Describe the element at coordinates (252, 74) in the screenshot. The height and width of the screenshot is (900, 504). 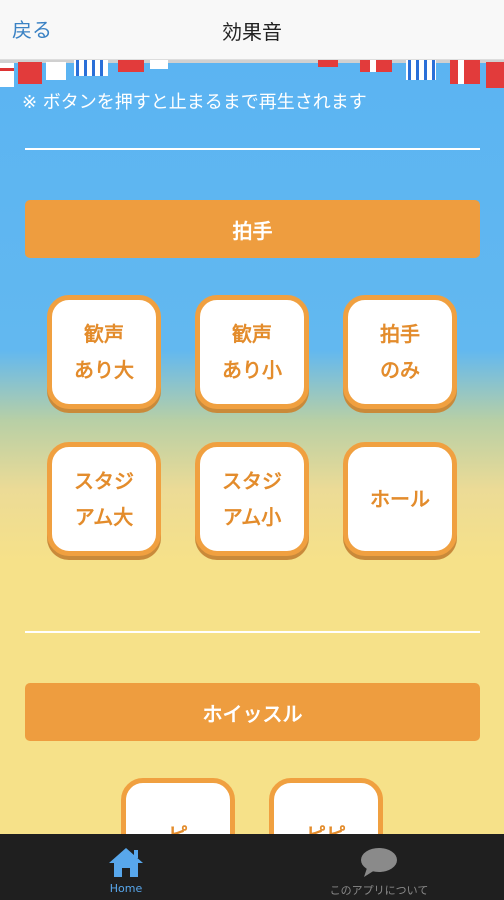
I see `bunting-flags-decoration` at that location.